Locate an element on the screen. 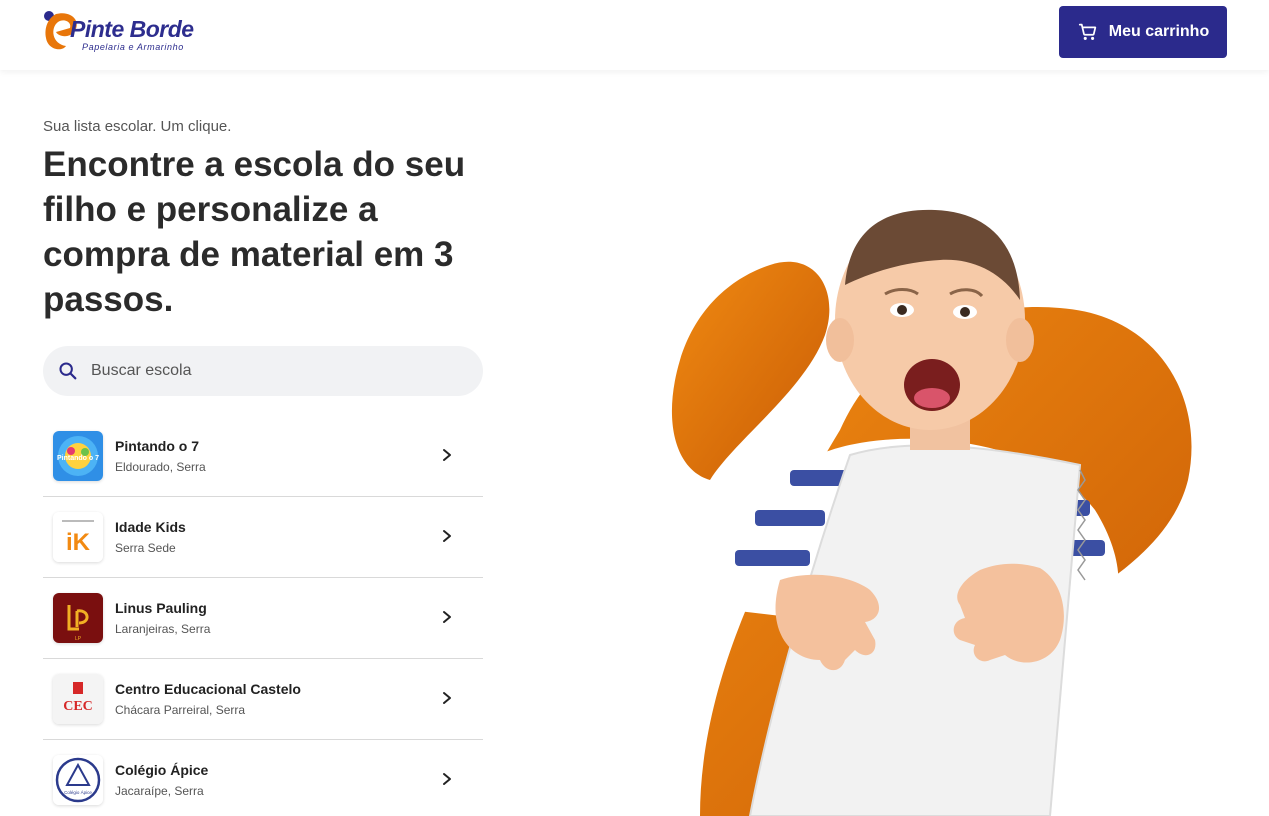 The width and height of the screenshot is (1269, 816). school-logo-image: Pintando o 7 is located at coordinates (78, 456).